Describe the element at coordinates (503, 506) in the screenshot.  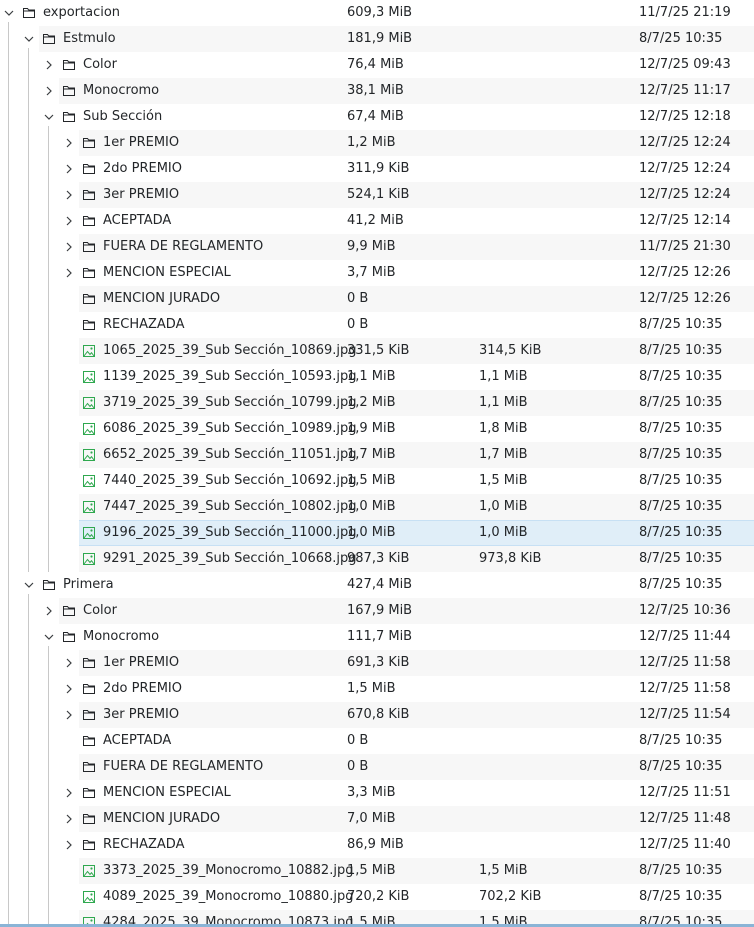
I see `item-disk-usage: 1,0 MiB` at that location.